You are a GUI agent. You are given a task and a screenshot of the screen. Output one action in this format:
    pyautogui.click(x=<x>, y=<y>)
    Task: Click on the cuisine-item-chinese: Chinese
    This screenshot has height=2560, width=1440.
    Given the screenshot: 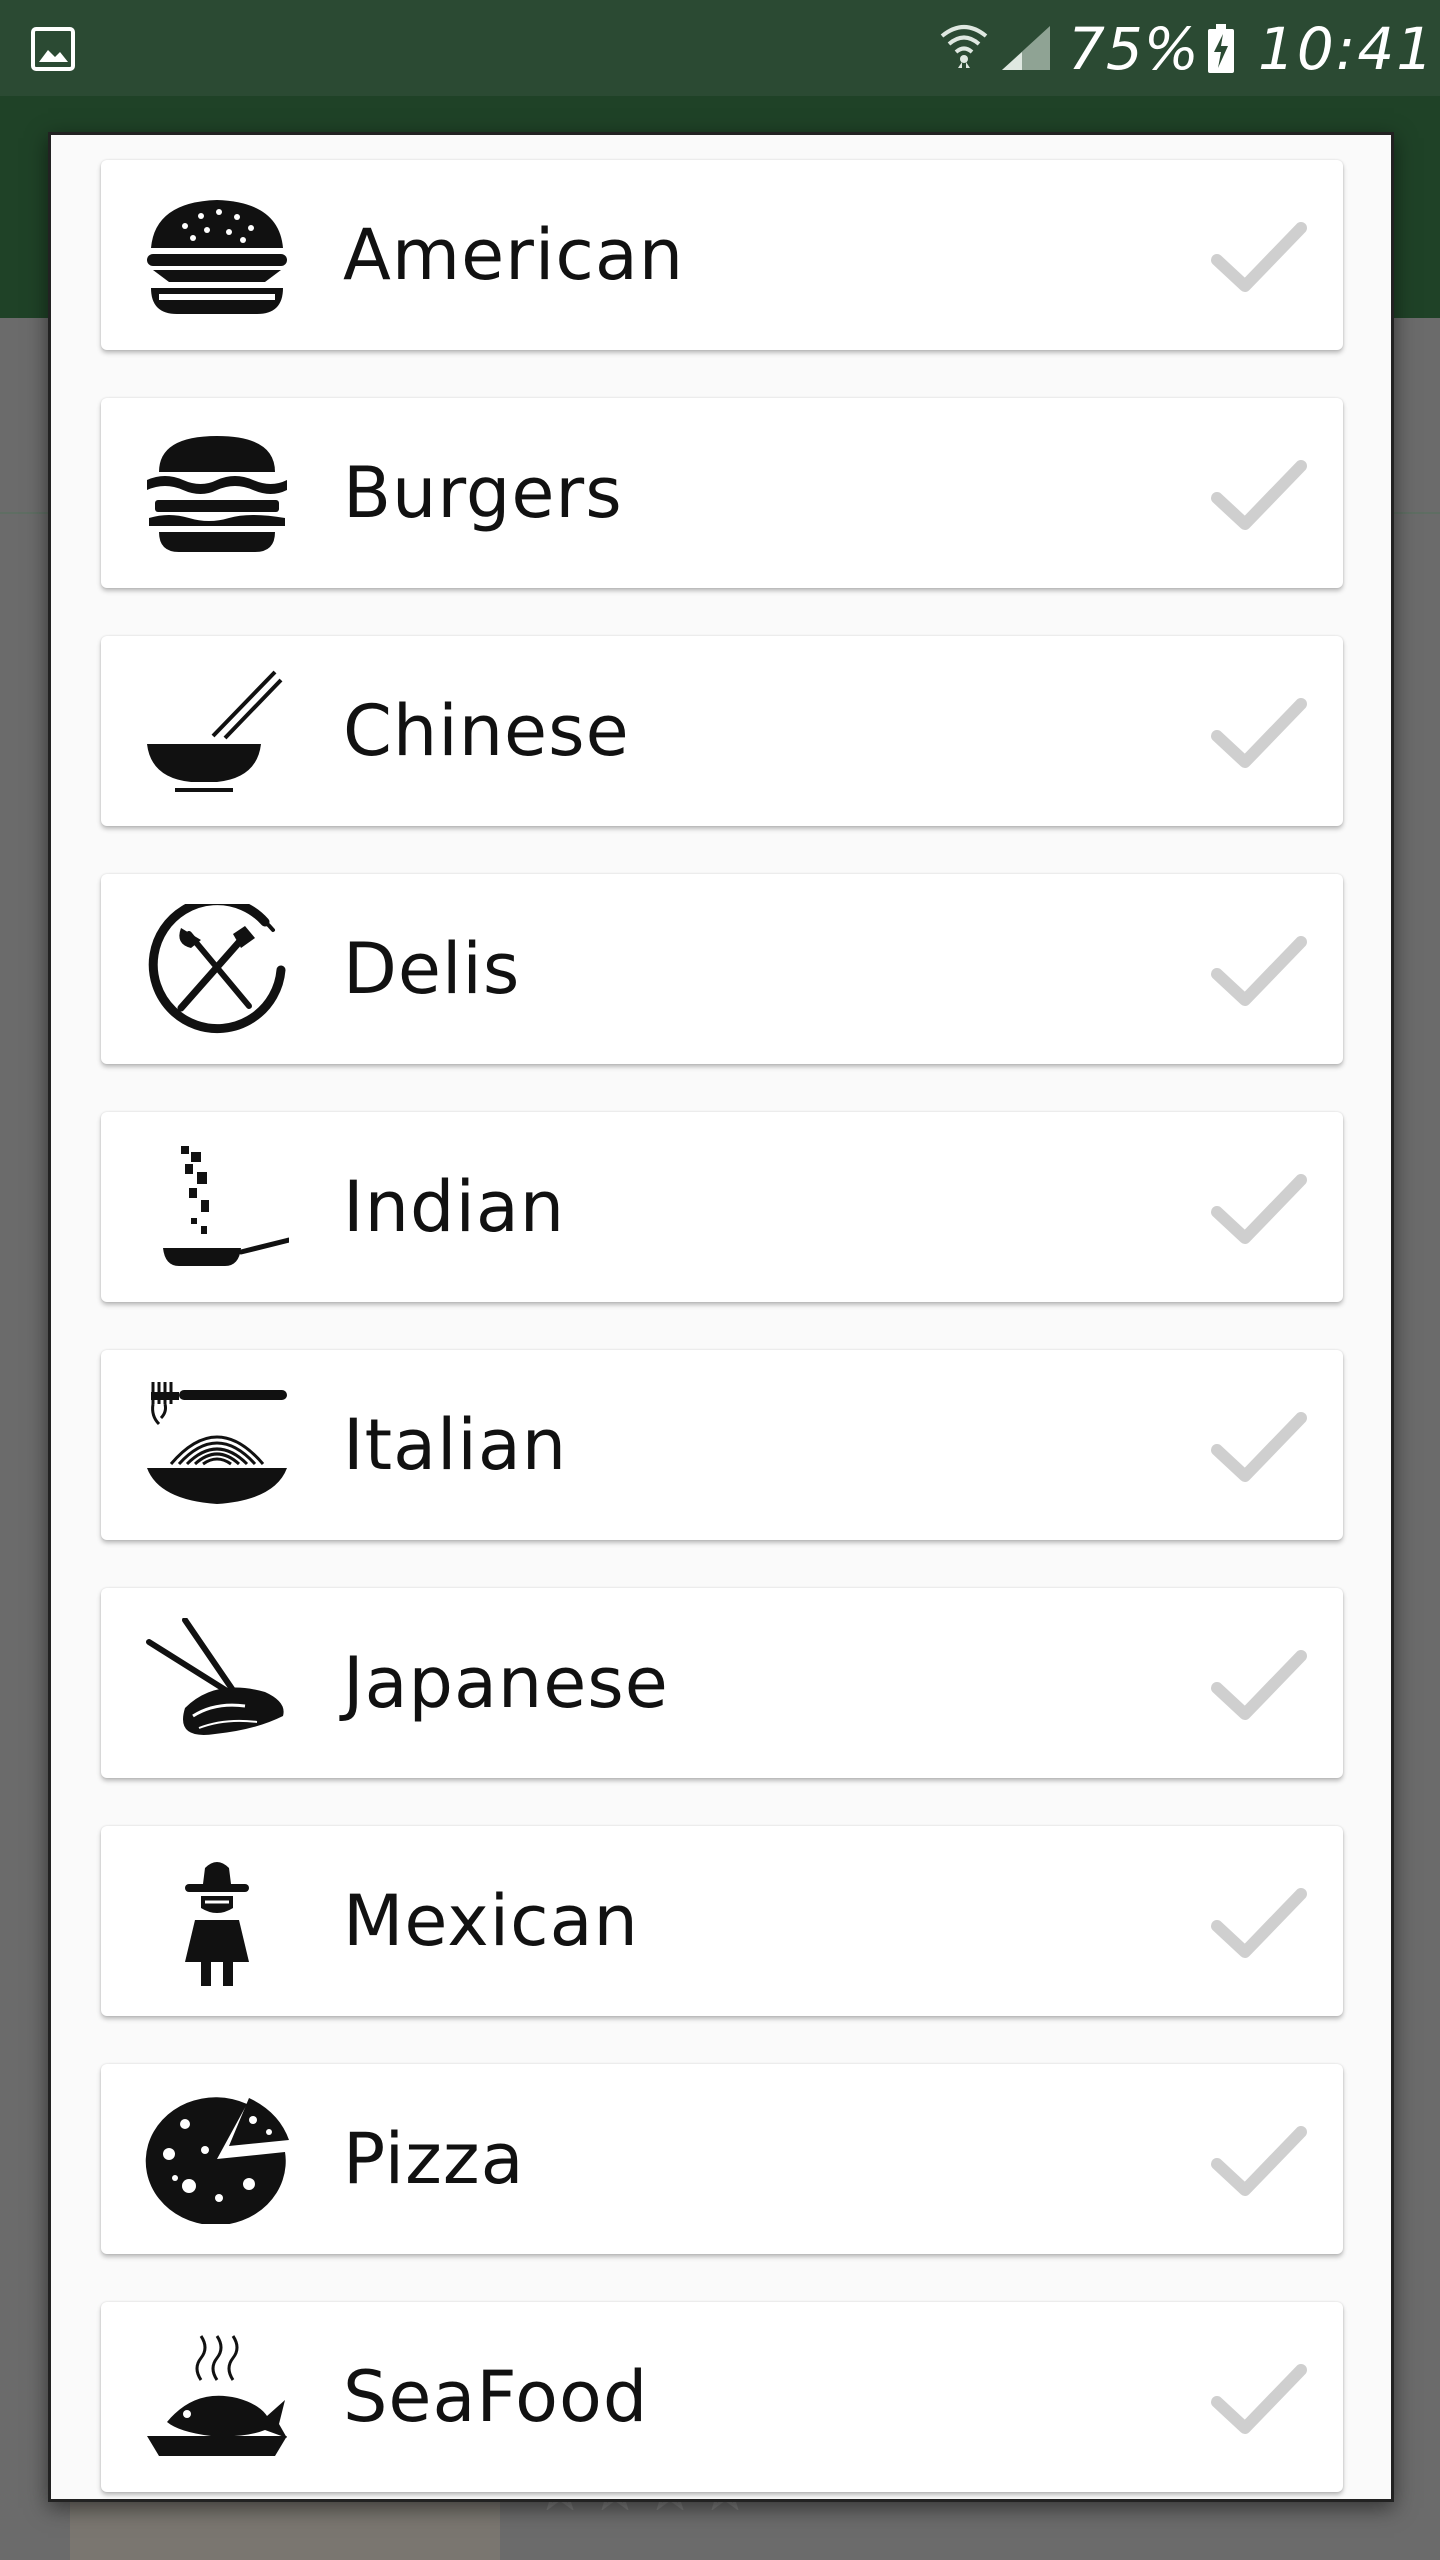 What is the action you would take?
    pyautogui.click(x=722, y=731)
    